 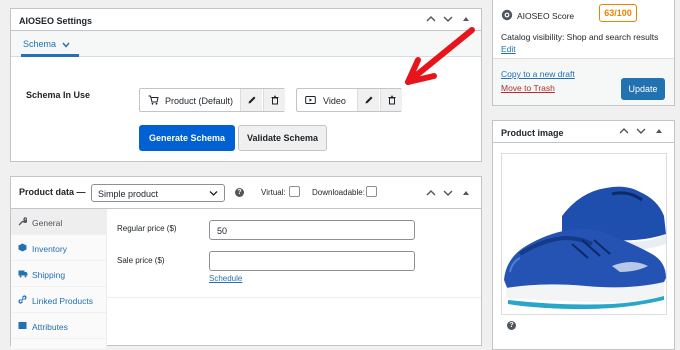 I want to click on aioseo-score-badge: 63/100, so click(x=618, y=13).